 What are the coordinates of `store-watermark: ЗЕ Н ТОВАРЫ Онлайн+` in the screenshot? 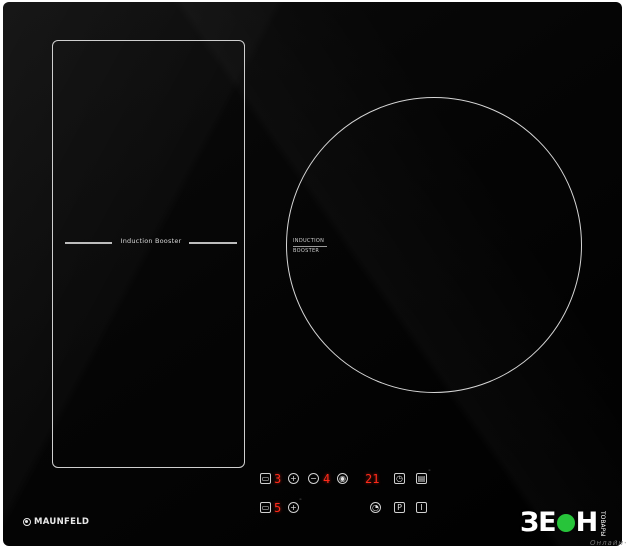 It's located at (573, 527).